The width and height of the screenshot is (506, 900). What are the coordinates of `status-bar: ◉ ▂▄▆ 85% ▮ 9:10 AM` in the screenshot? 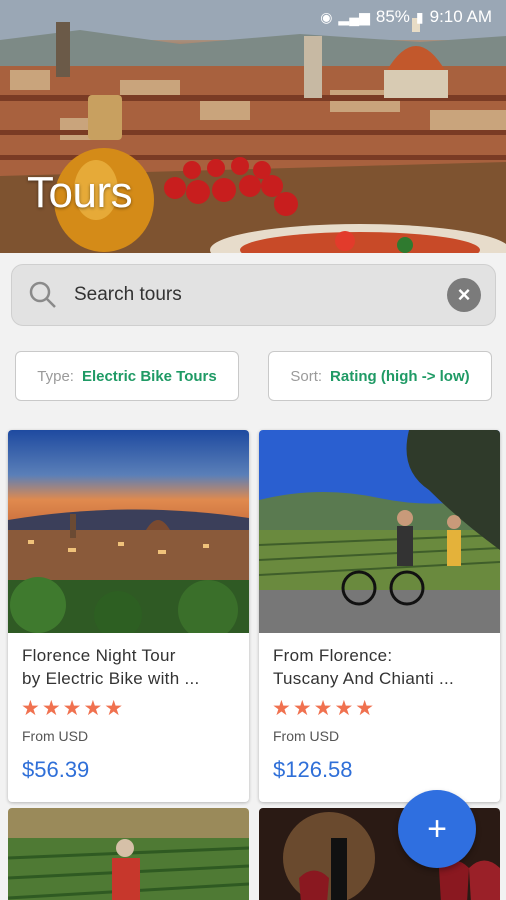 It's located at (253, 17).